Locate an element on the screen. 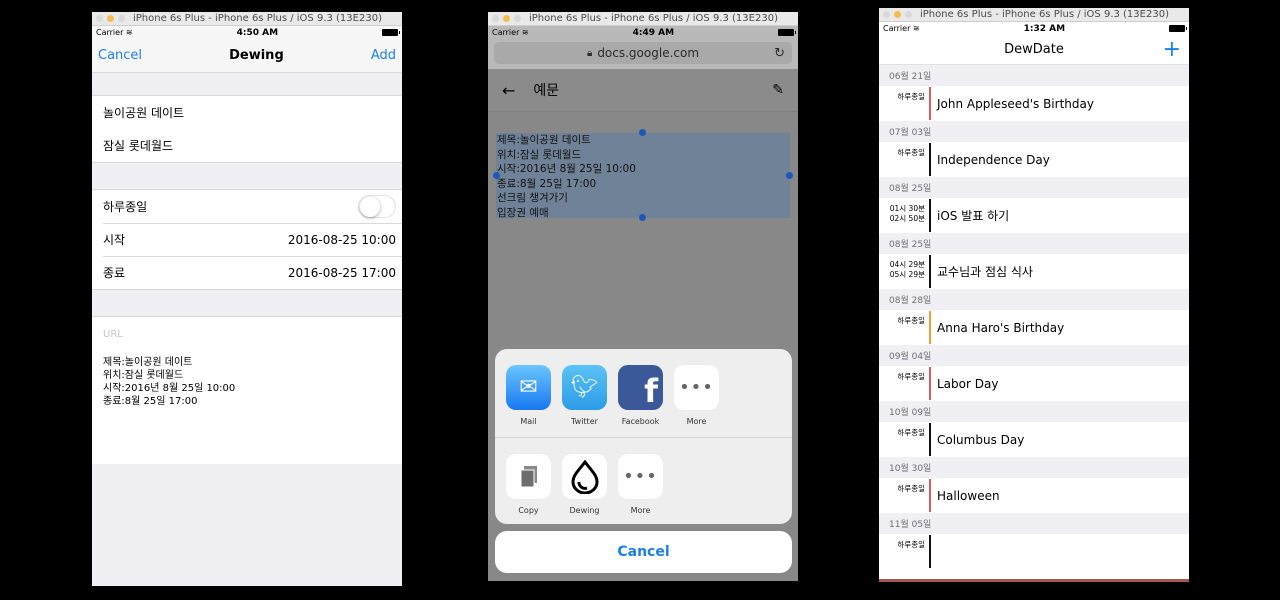 The height and width of the screenshot is (600, 1280). event-row: 하루종일 John Appleseed's Birthday is located at coordinates (1034, 103).